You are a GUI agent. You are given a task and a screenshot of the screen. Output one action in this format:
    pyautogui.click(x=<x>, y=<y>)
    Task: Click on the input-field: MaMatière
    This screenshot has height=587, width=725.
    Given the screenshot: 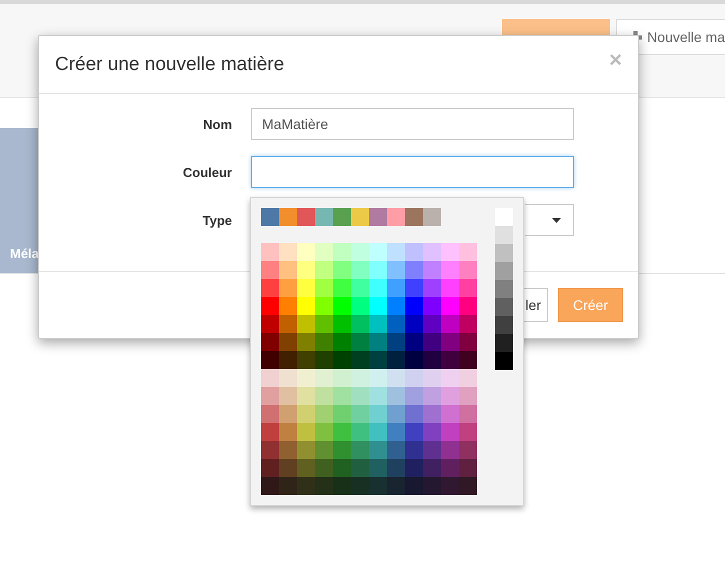 What is the action you would take?
    pyautogui.click(x=412, y=124)
    